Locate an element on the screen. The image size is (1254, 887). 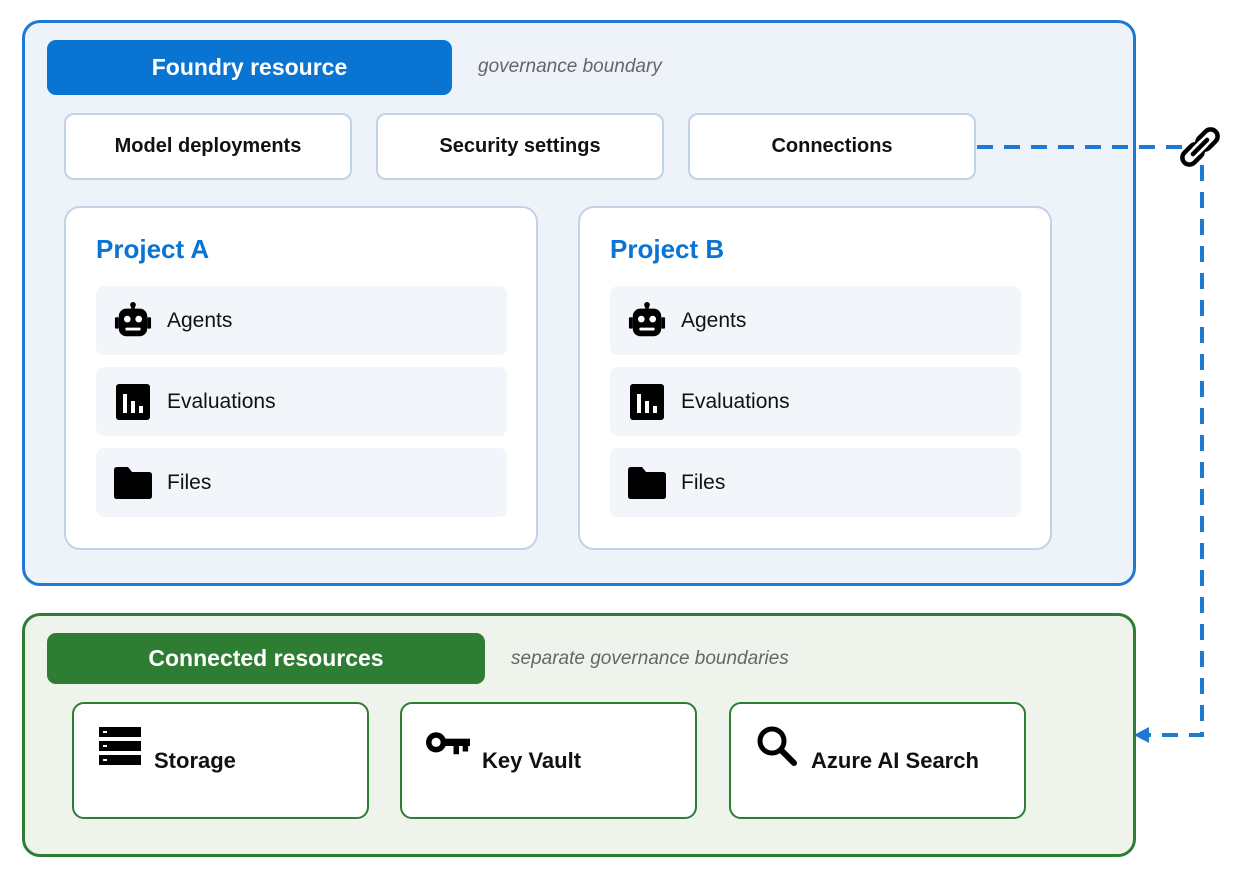
link-icon is located at coordinates (1200, 147).